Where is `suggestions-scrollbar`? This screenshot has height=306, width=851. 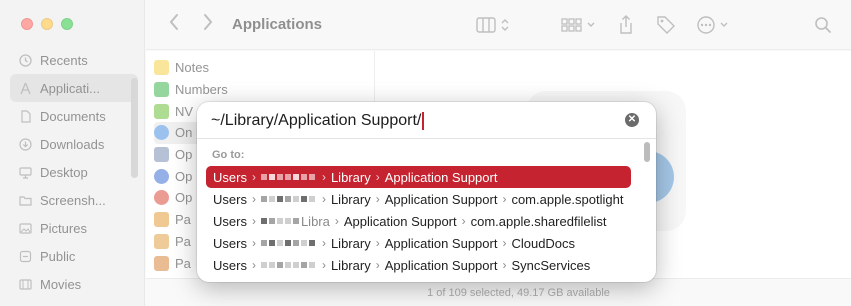 suggestions-scrollbar is located at coordinates (647, 152).